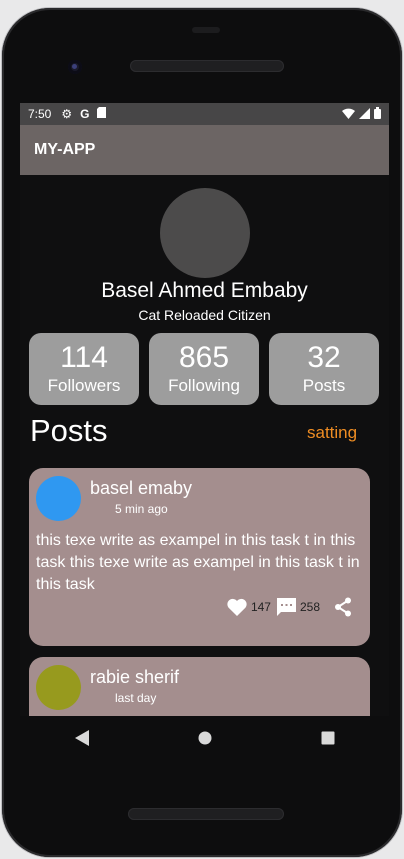  Describe the element at coordinates (134, 677) in the screenshot. I see `post-author-name: rabie sherif` at that location.